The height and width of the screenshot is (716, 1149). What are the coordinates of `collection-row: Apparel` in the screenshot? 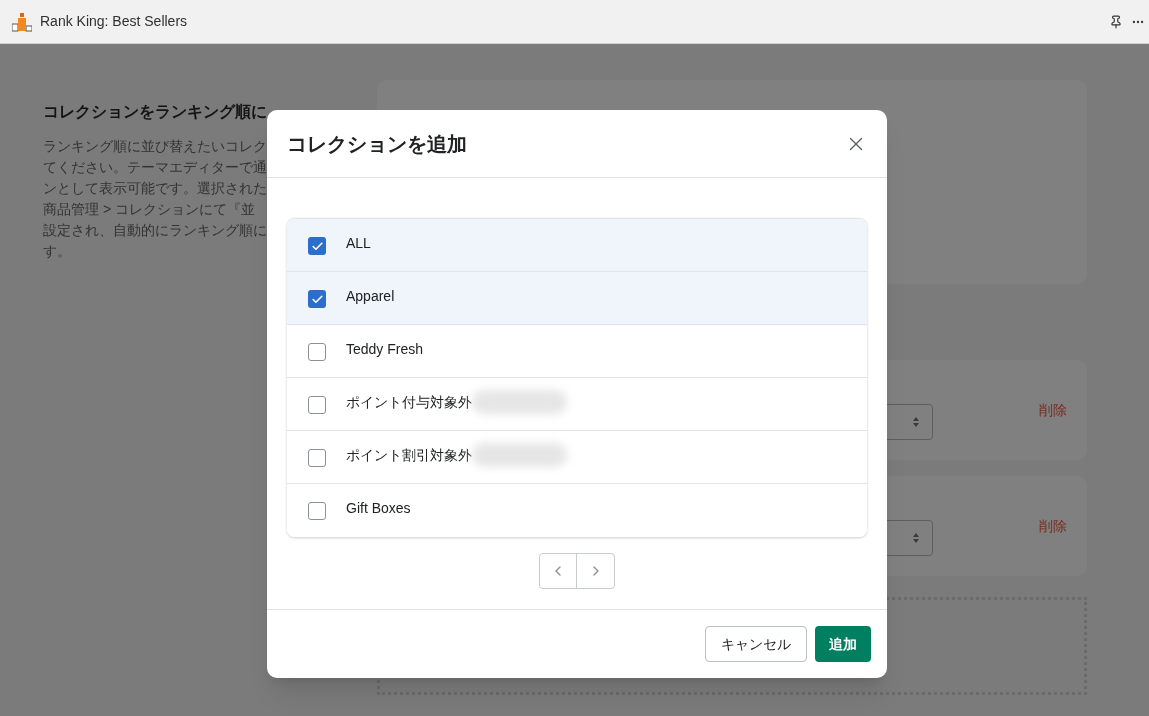 It's located at (577, 298).